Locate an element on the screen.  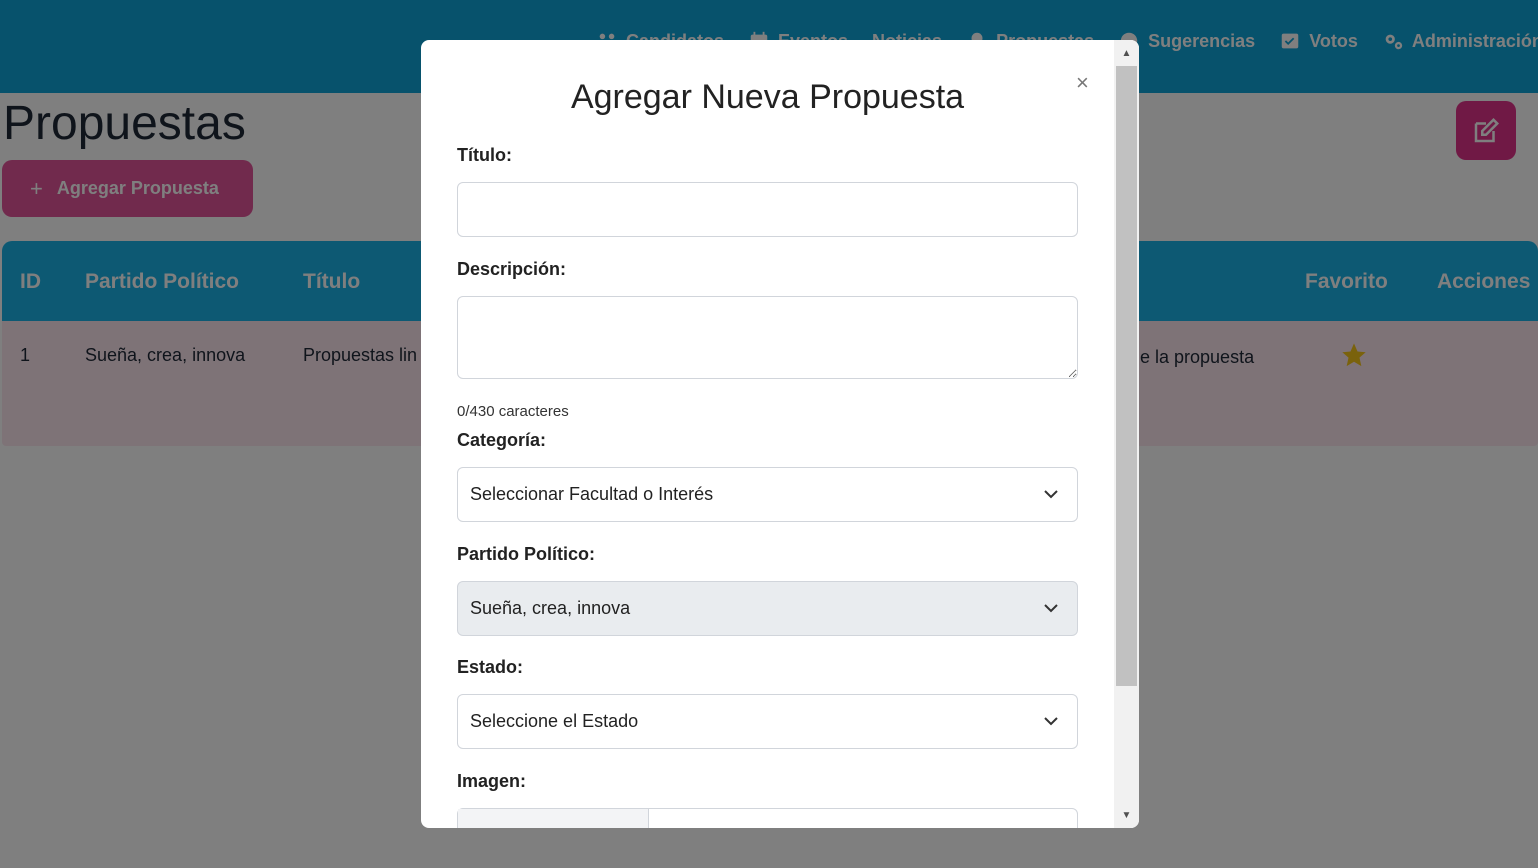
close-icon: × is located at coordinates (1082, 83).